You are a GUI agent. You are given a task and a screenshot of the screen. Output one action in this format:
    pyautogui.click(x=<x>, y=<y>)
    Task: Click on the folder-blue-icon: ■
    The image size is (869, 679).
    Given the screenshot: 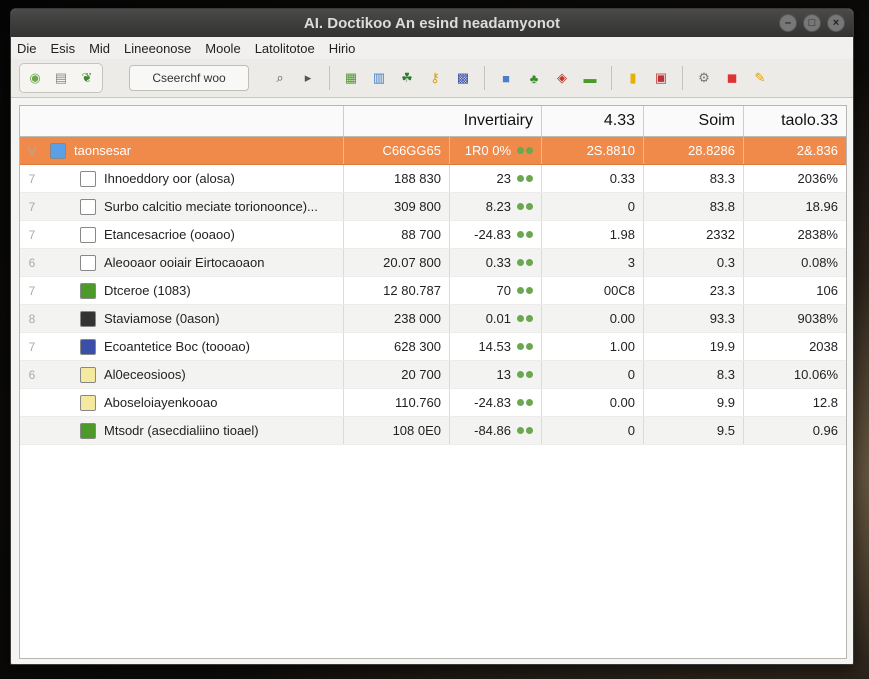 What is the action you would take?
    pyautogui.click(x=506, y=78)
    